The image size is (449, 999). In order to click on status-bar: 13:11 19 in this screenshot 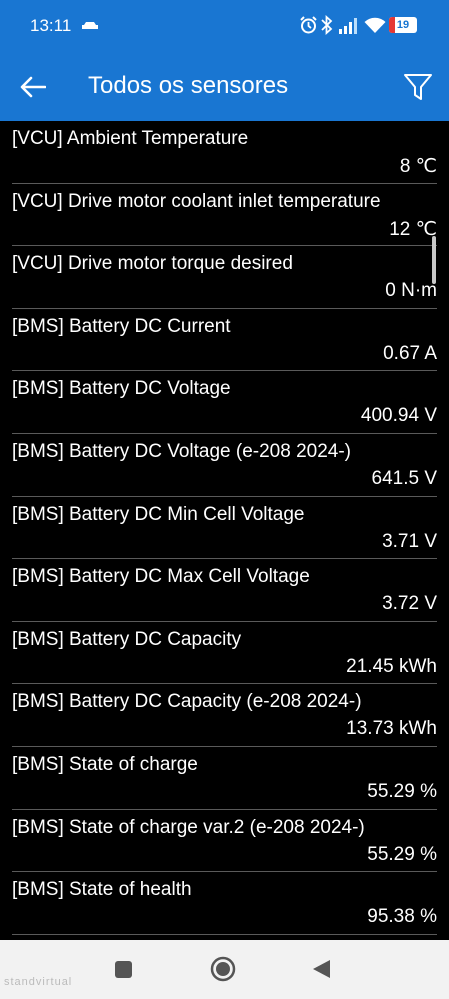, I will do `click(224, 26)`.